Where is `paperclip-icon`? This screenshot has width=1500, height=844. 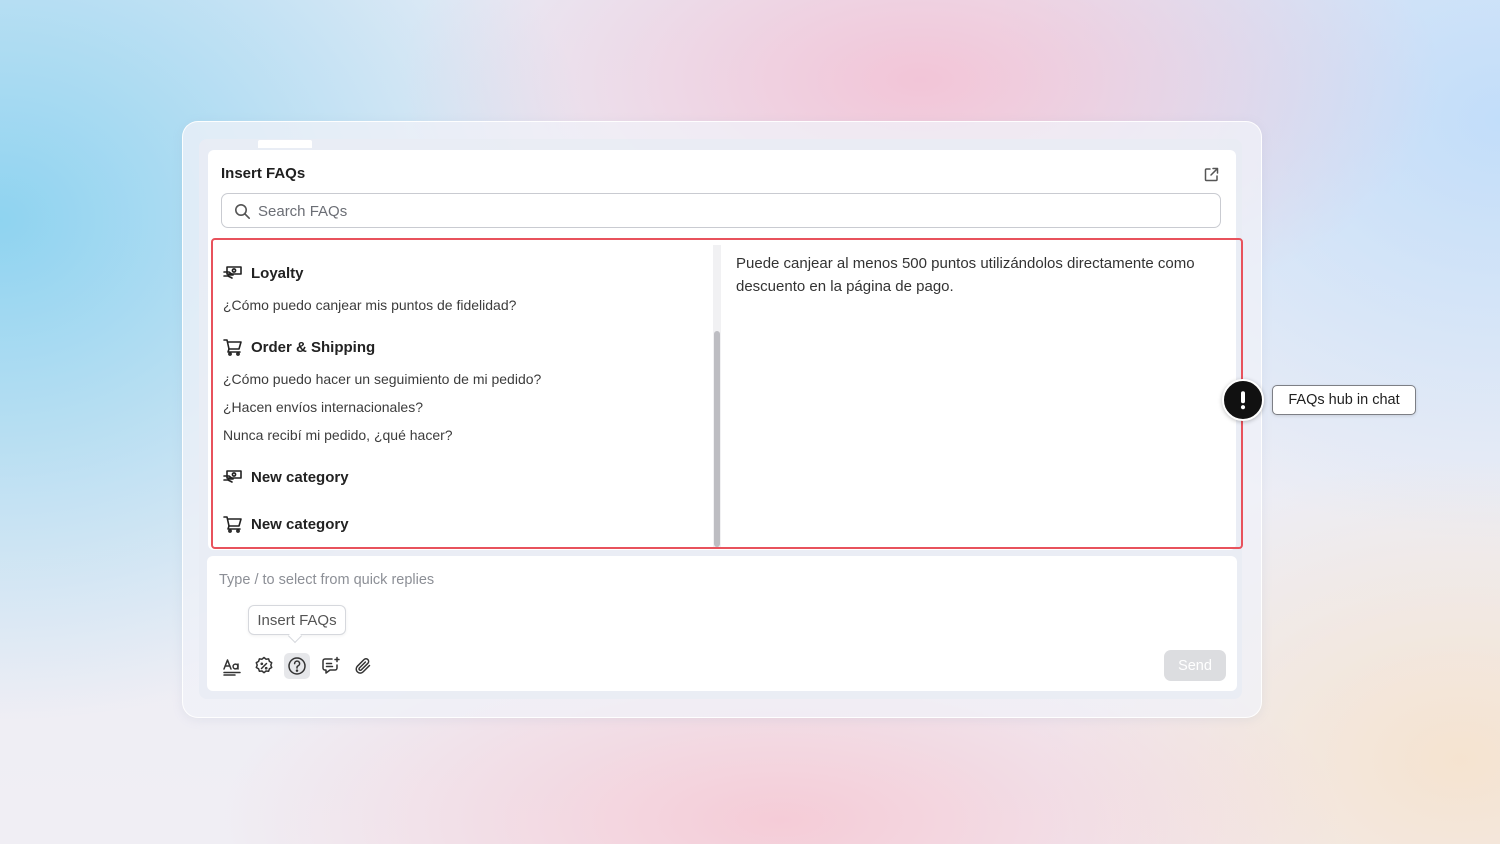
paperclip-icon is located at coordinates (363, 666).